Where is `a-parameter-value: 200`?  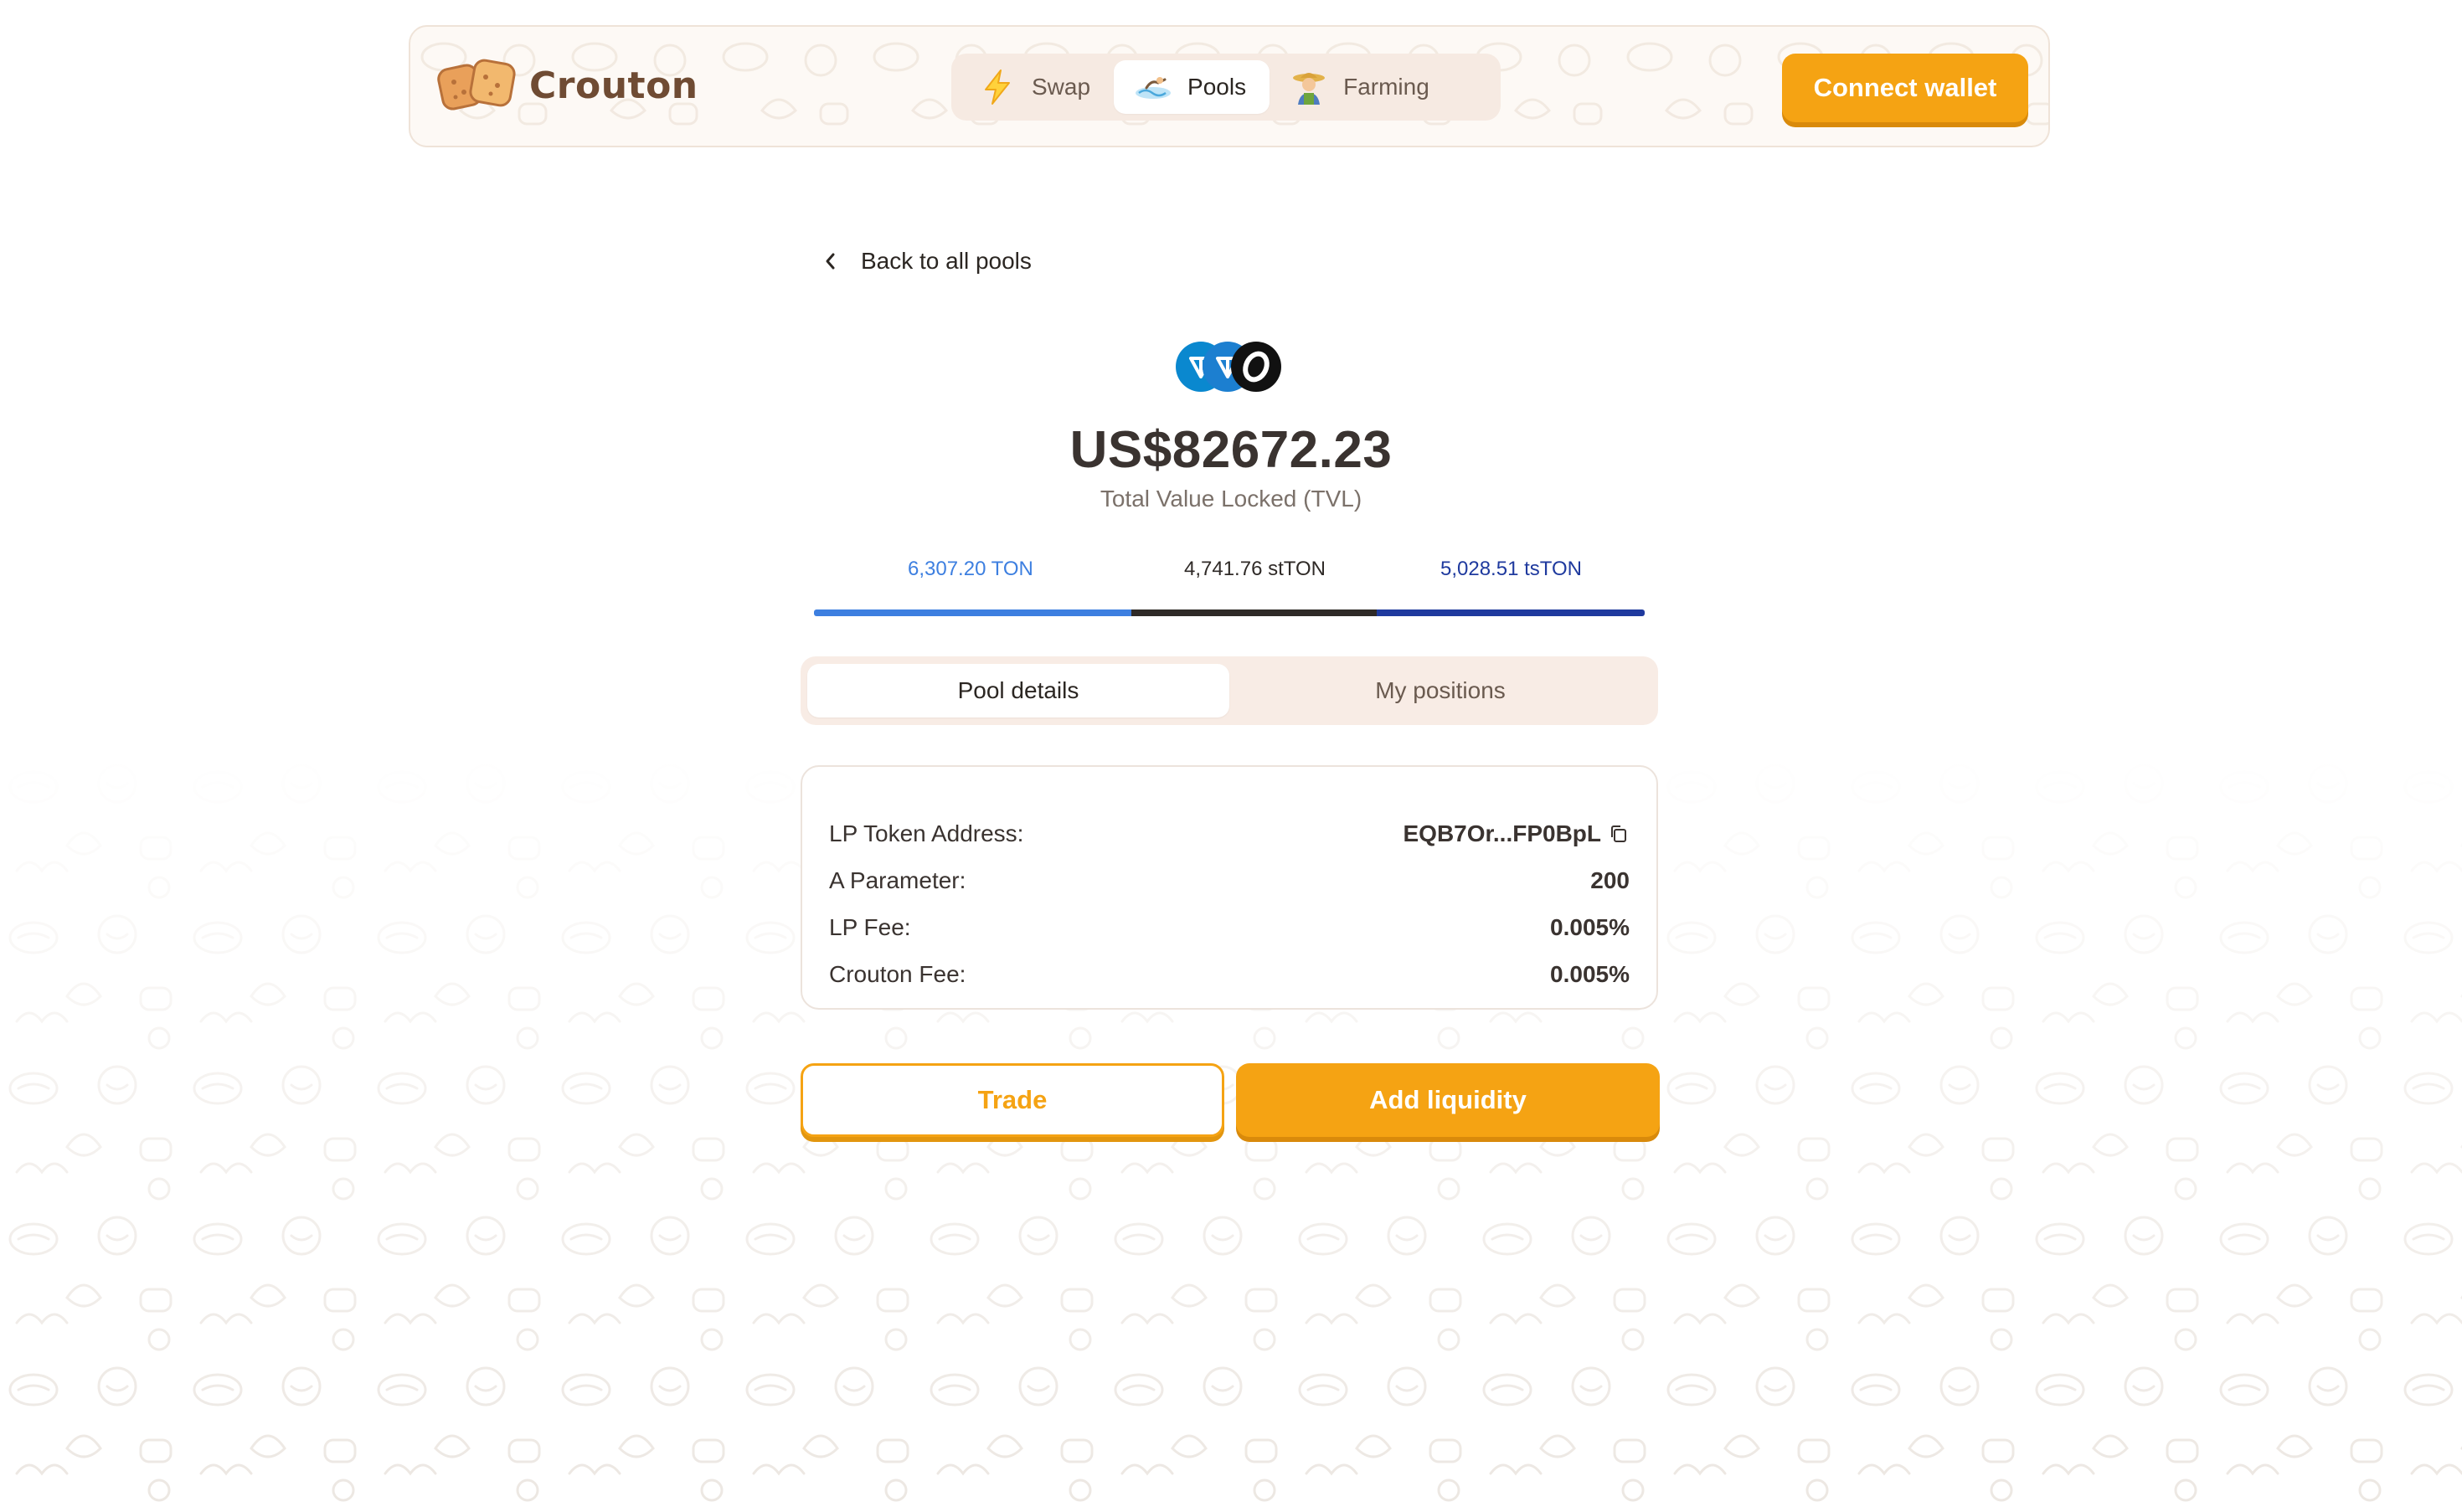
a-parameter-value: 200 is located at coordinates (1610, 880).